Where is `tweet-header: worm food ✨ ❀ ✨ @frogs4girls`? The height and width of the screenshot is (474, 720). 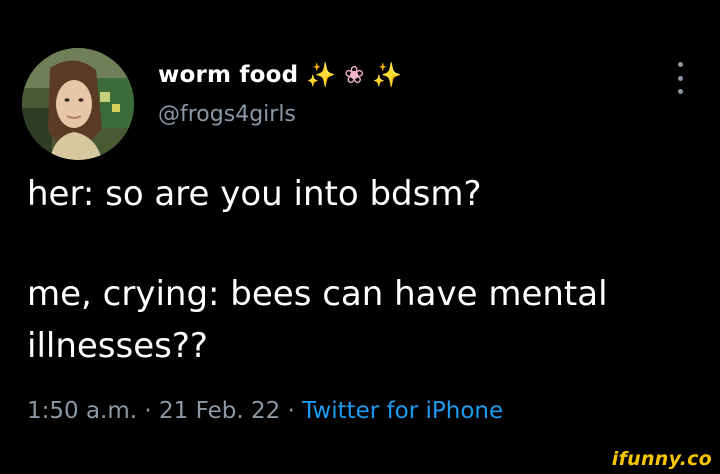
tweet-header: worm food ✨ ❀ ✨ @frogs4girls is located at coordinates (280, 92).